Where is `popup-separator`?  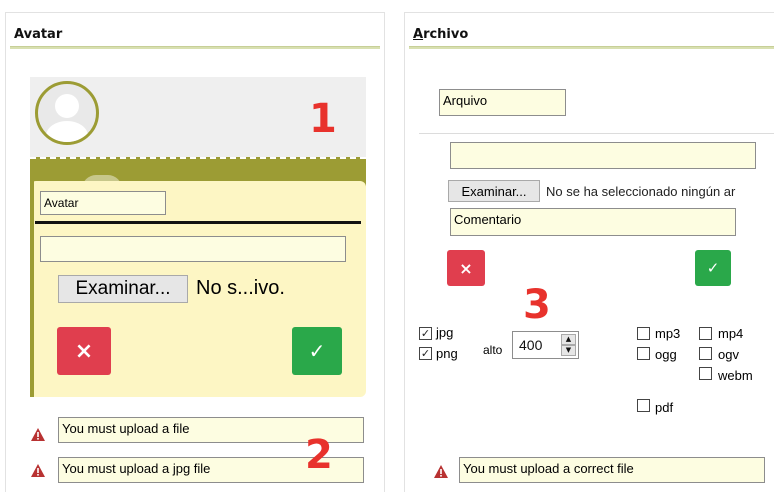 popup-separator is located at coordinates (198, 222).